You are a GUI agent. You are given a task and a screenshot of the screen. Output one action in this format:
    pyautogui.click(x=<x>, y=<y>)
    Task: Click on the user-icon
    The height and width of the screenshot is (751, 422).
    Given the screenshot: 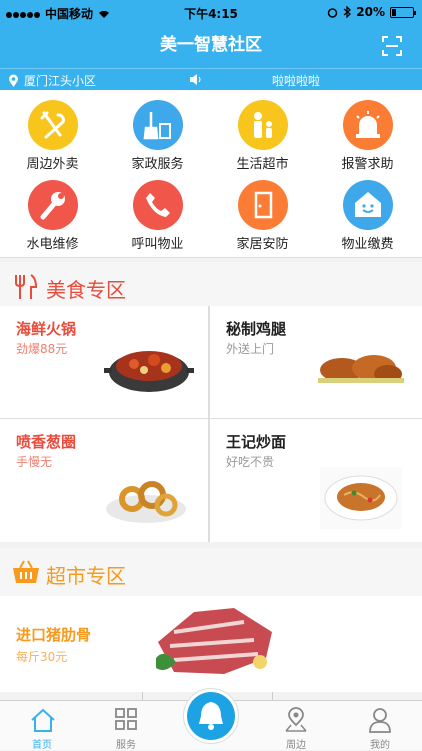 What is the action you would take?
    pyautogui.click(x=380, y=720)
    